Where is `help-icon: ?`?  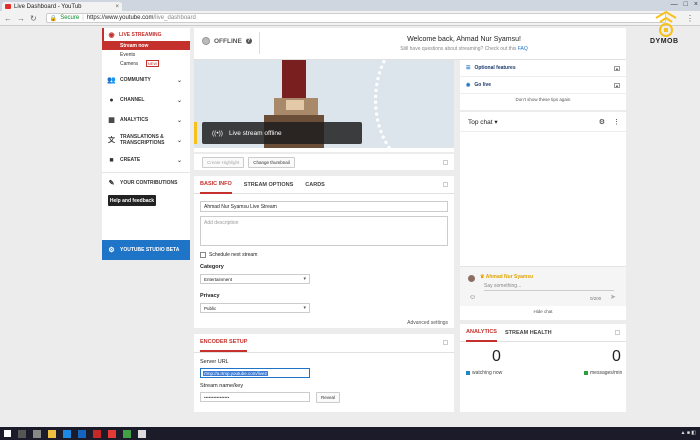
help-icon: ? is located at coordinates (248, 41).